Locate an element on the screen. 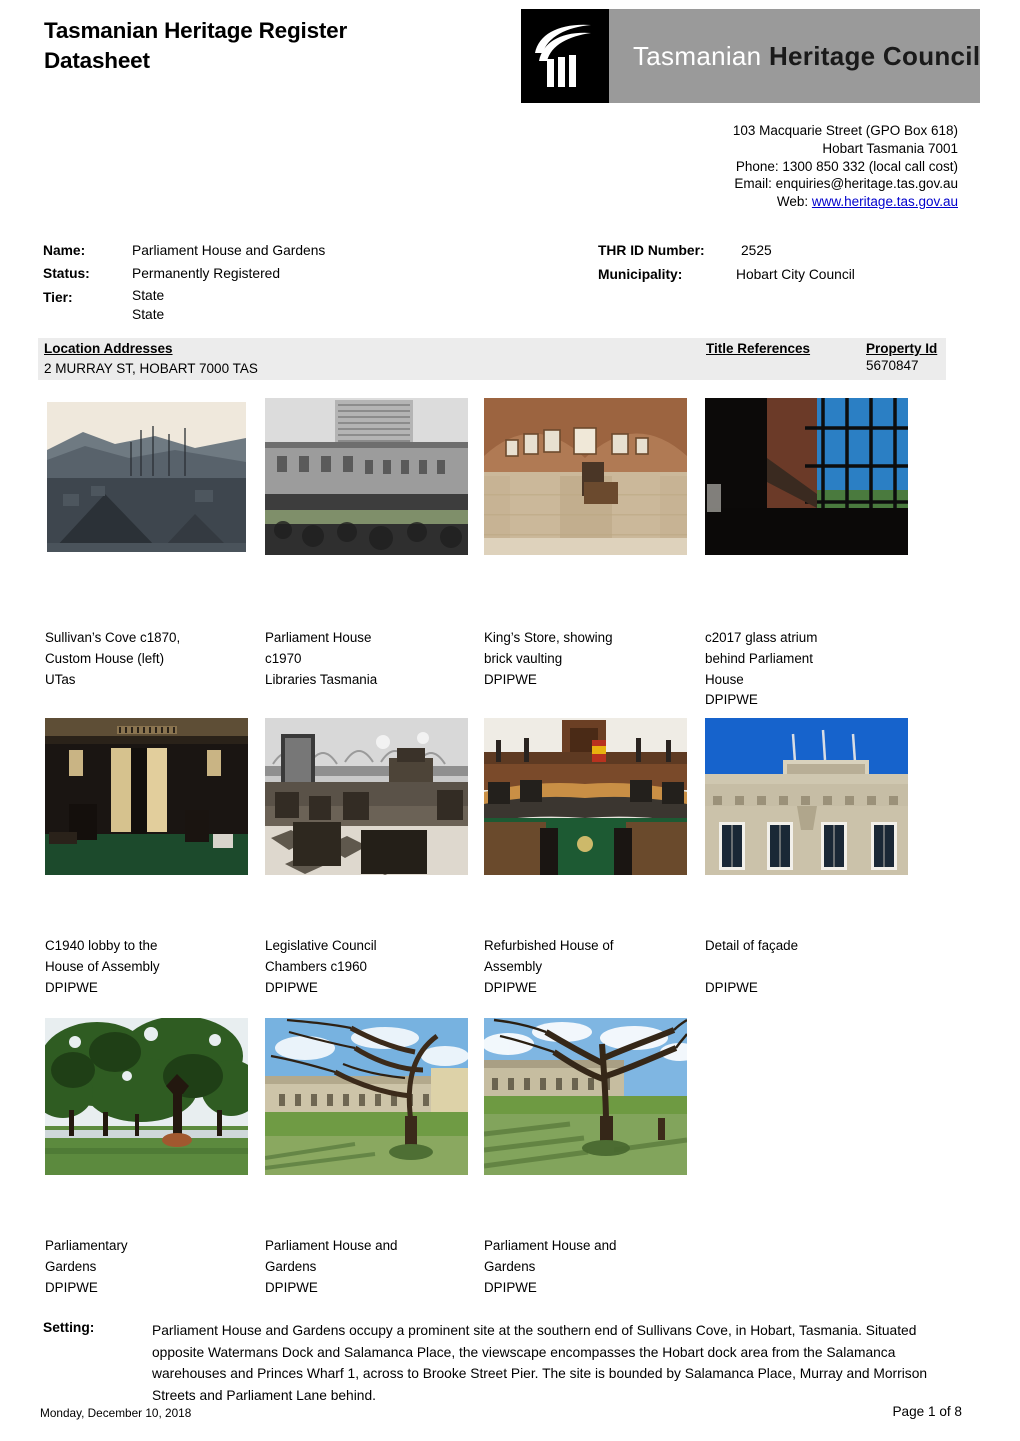 This screenshot has height=1441, width=1020. parliamentary-gardens-trees-photo is located at coordinates (146, 1096).